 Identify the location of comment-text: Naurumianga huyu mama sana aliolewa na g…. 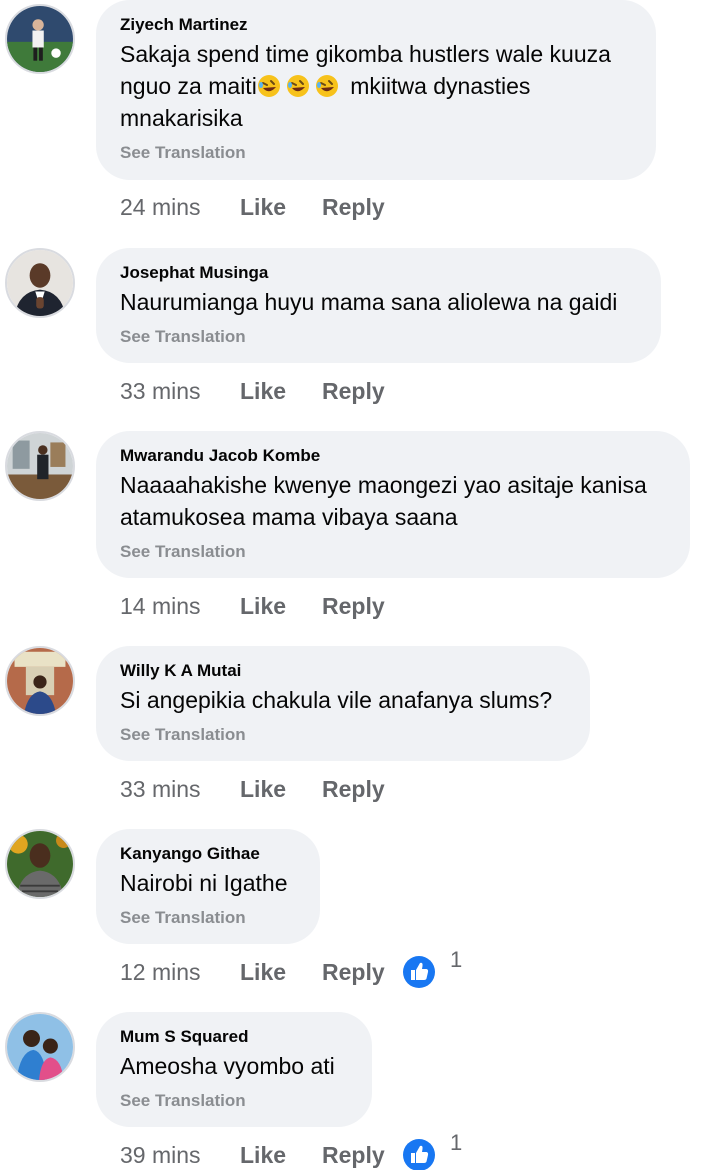
(369, 302).